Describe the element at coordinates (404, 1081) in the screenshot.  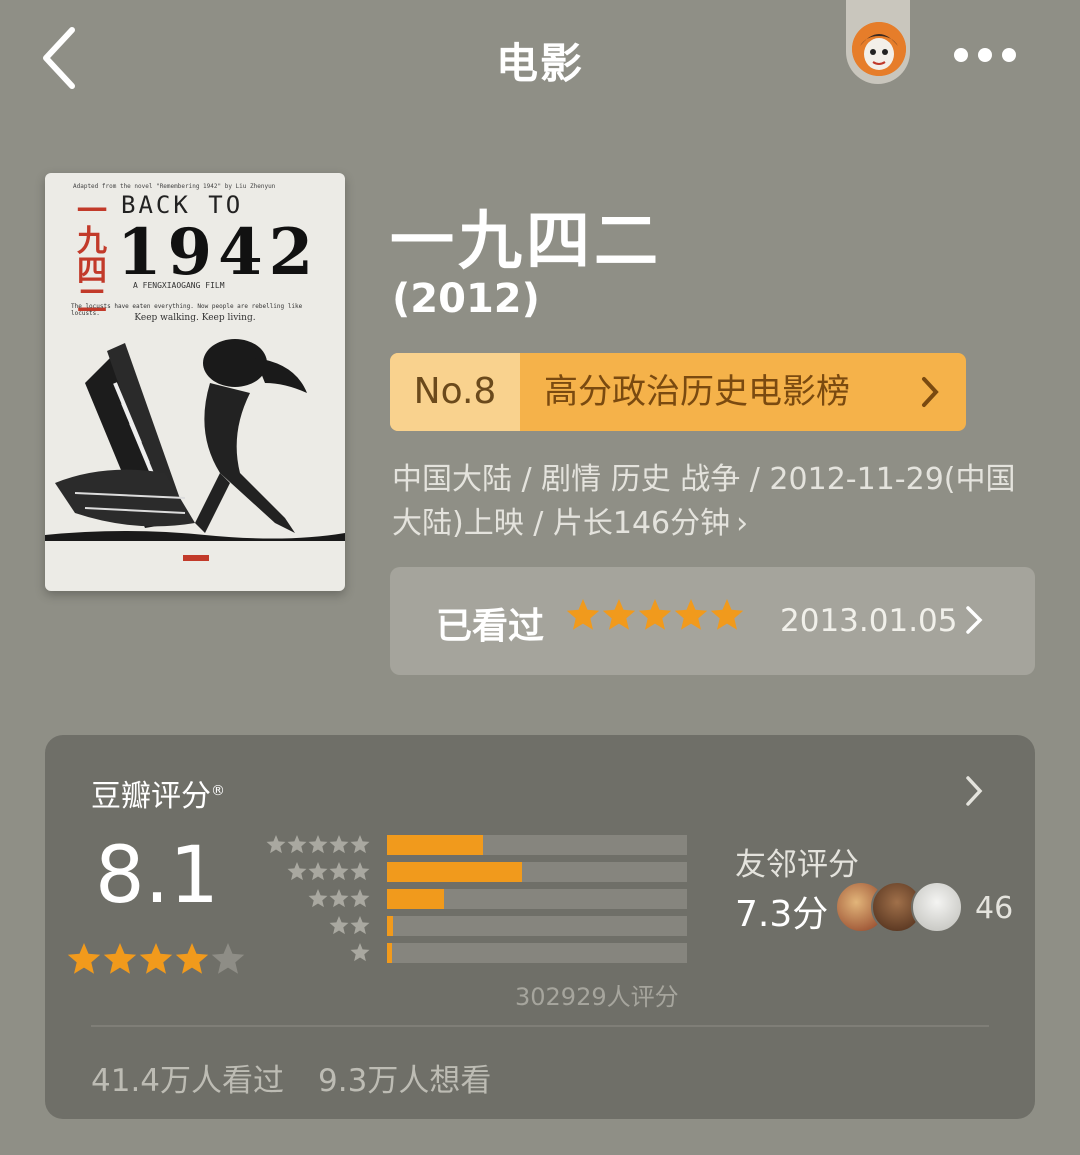
I see `wish-count: 9.3万人想看` at that location.